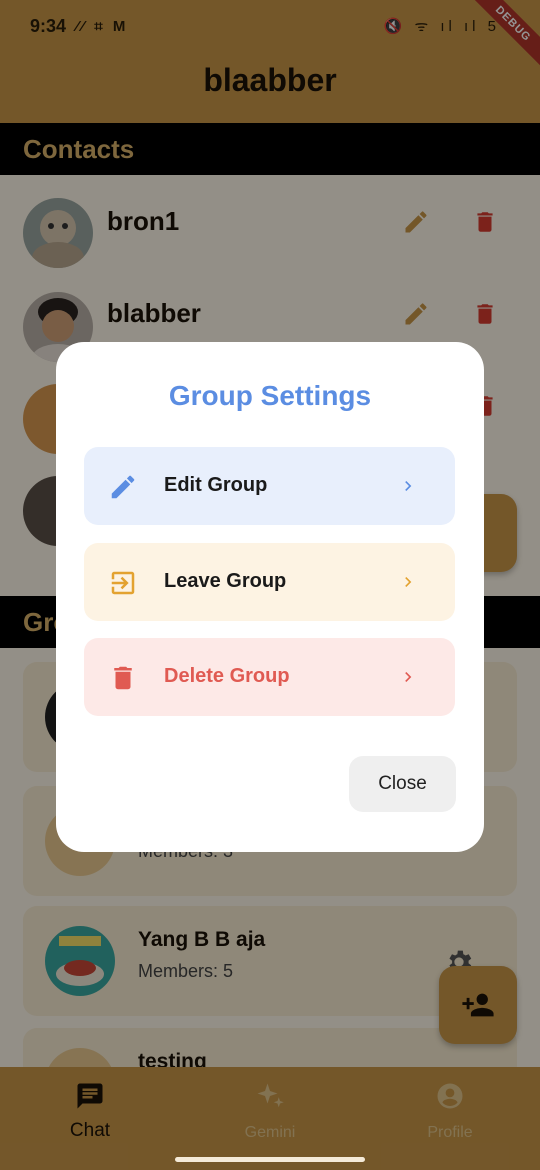  I want to click on delete-group-label: Delete Group, so click(227, 676).